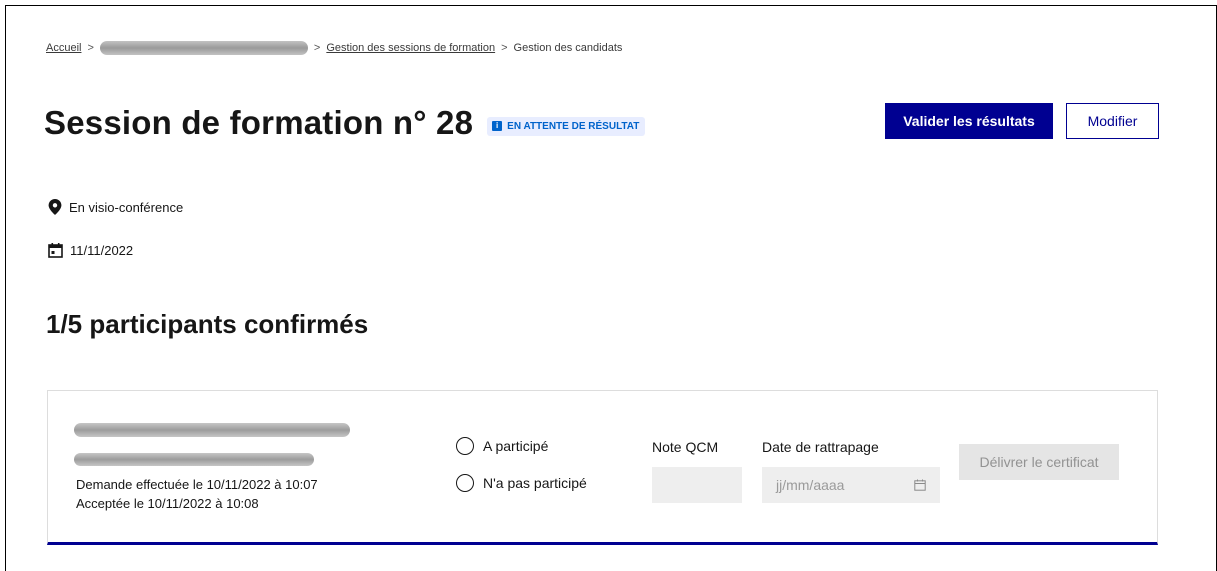 The height and width of the screenshot is (571, 1217). What do you see at coordinates (203, 48) in the screenshot?
I see `breadcrumb-redacted-link` at bounding box center [203, 48].